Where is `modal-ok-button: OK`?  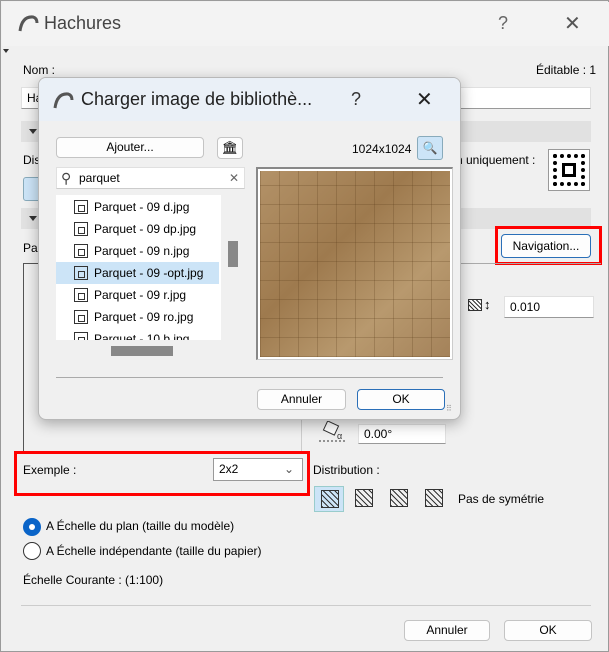 modal-ok-button: OK is located at coordinates (401, 399).